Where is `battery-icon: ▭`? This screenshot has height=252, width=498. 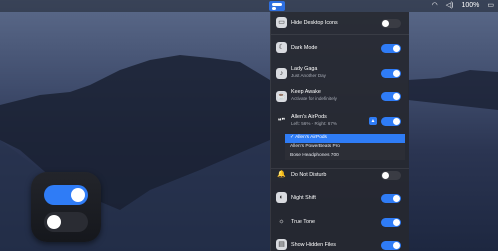 battery-icon: ▭ is located at coordinates (490, 6).